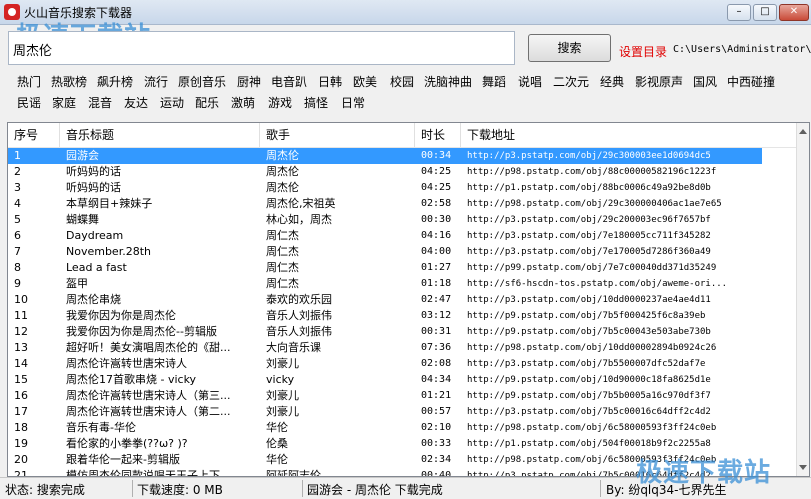 The width and height of the screenshot is (811, 499). I want to click on search-button: 搜索, so click(569, 48).